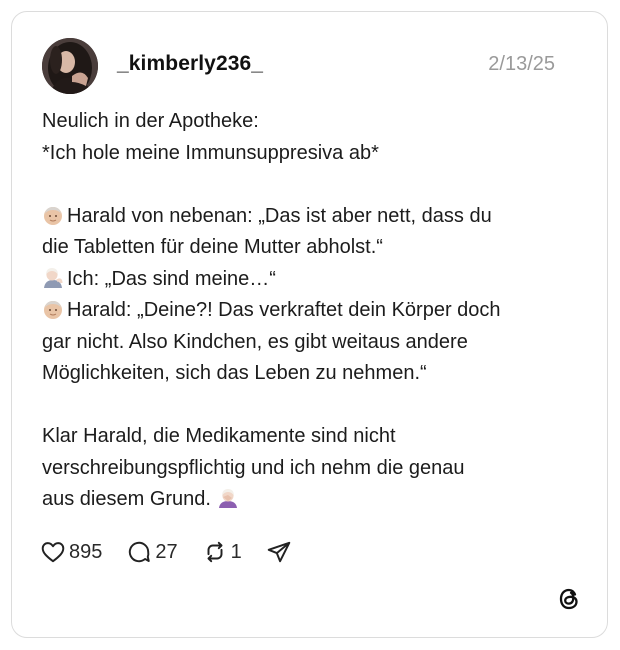 Image resolution: width=620 pixels, height=650 pixels. I want to click on repost-button: 1, so click(222, 552).